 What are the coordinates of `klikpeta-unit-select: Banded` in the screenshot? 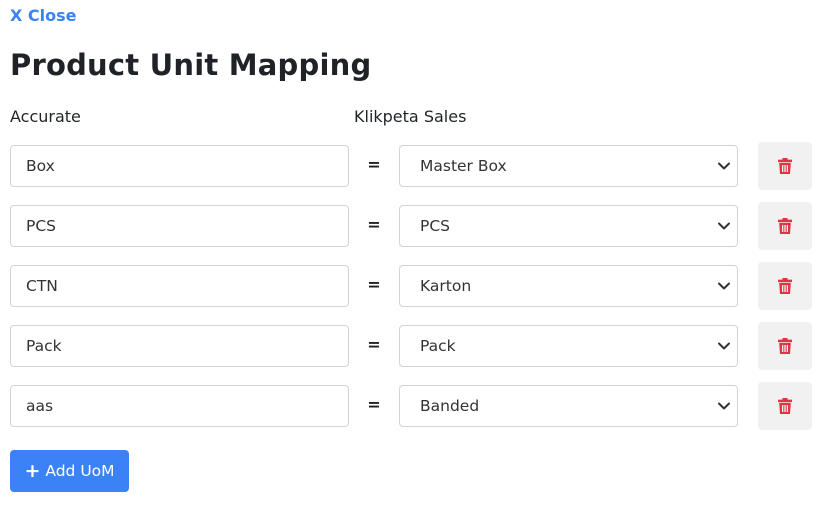 It's located at (568, 406).